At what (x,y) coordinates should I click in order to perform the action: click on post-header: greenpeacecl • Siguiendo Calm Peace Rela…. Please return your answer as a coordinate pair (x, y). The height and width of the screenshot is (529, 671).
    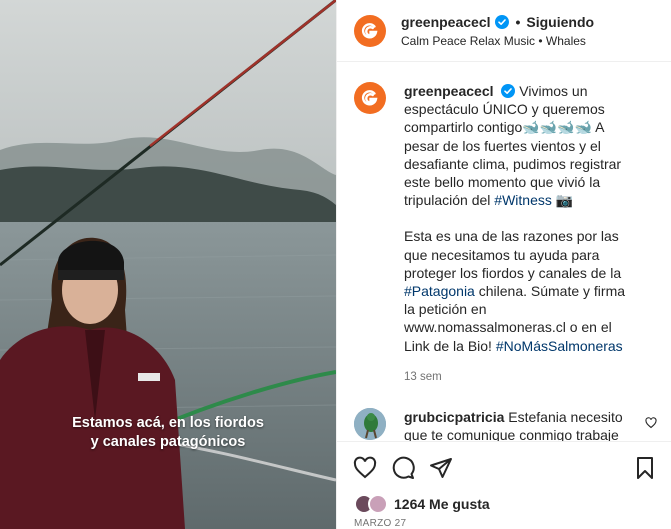
    Looking at the image, I should click on (504, 31).